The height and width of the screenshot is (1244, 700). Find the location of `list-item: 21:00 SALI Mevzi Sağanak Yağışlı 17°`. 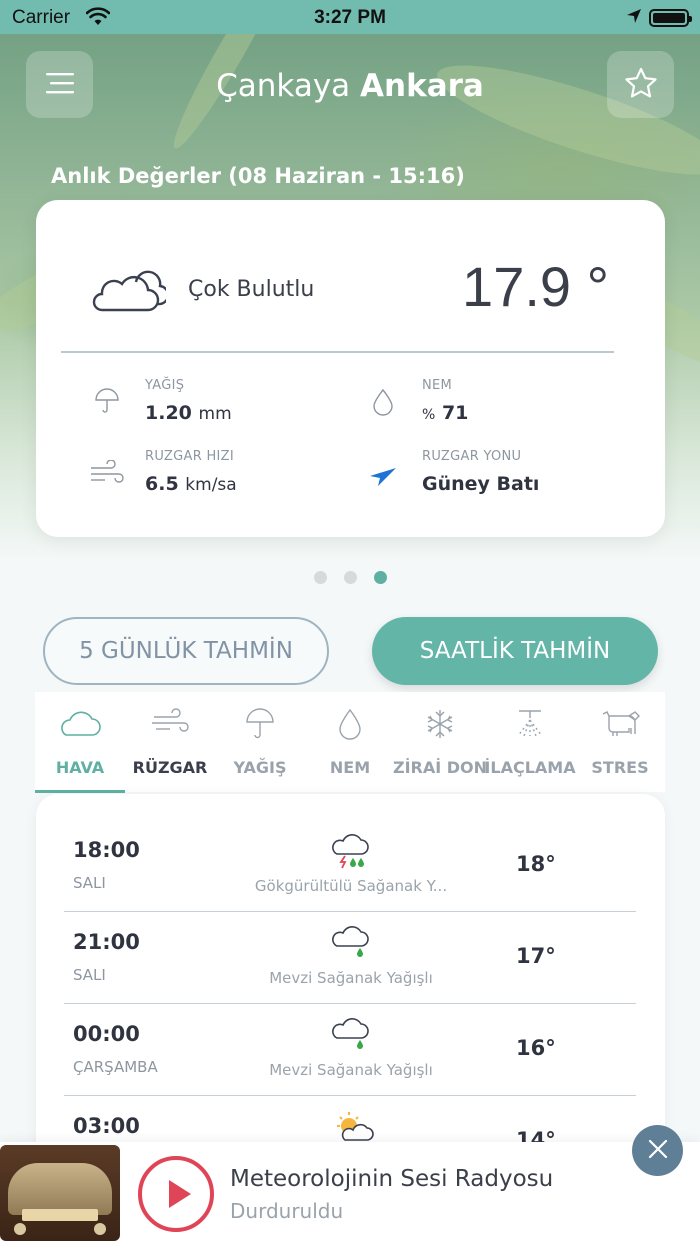

list-item: 21:00 SALI Mevzi Sağanak Yağışlı 17° is located at coordinates (350, 958).